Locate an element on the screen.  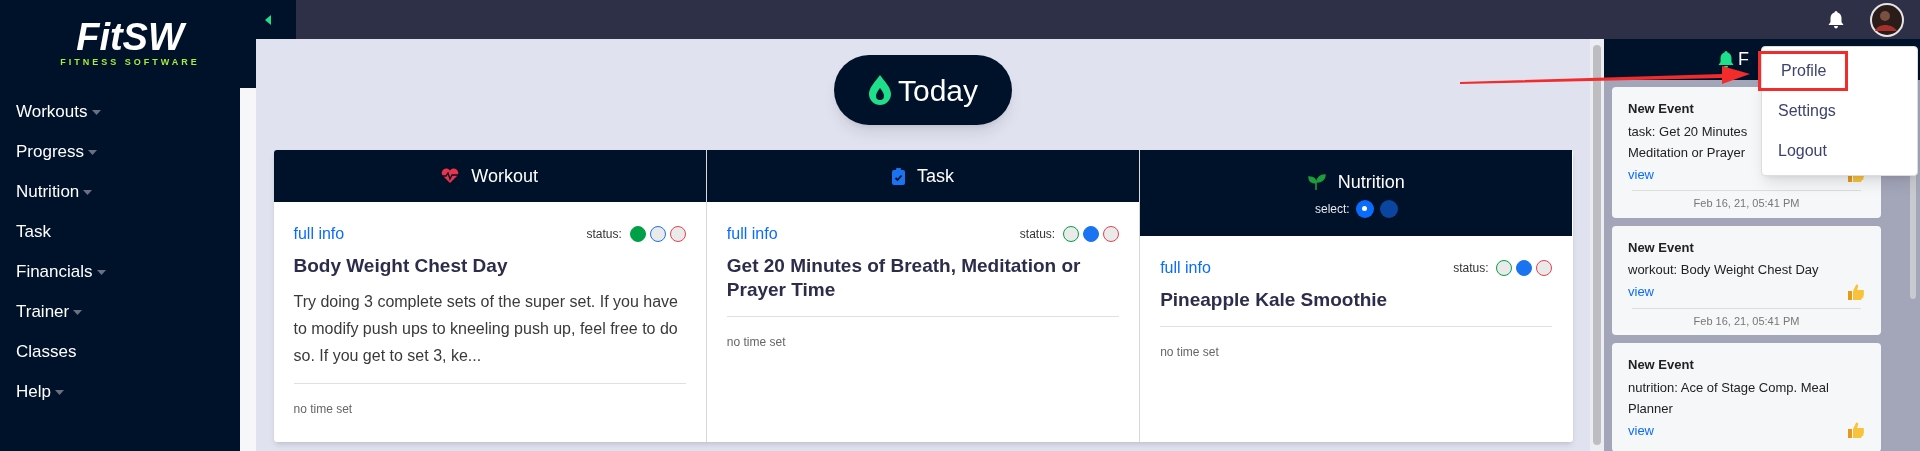
avatar is located at coordinates (1887, 19).